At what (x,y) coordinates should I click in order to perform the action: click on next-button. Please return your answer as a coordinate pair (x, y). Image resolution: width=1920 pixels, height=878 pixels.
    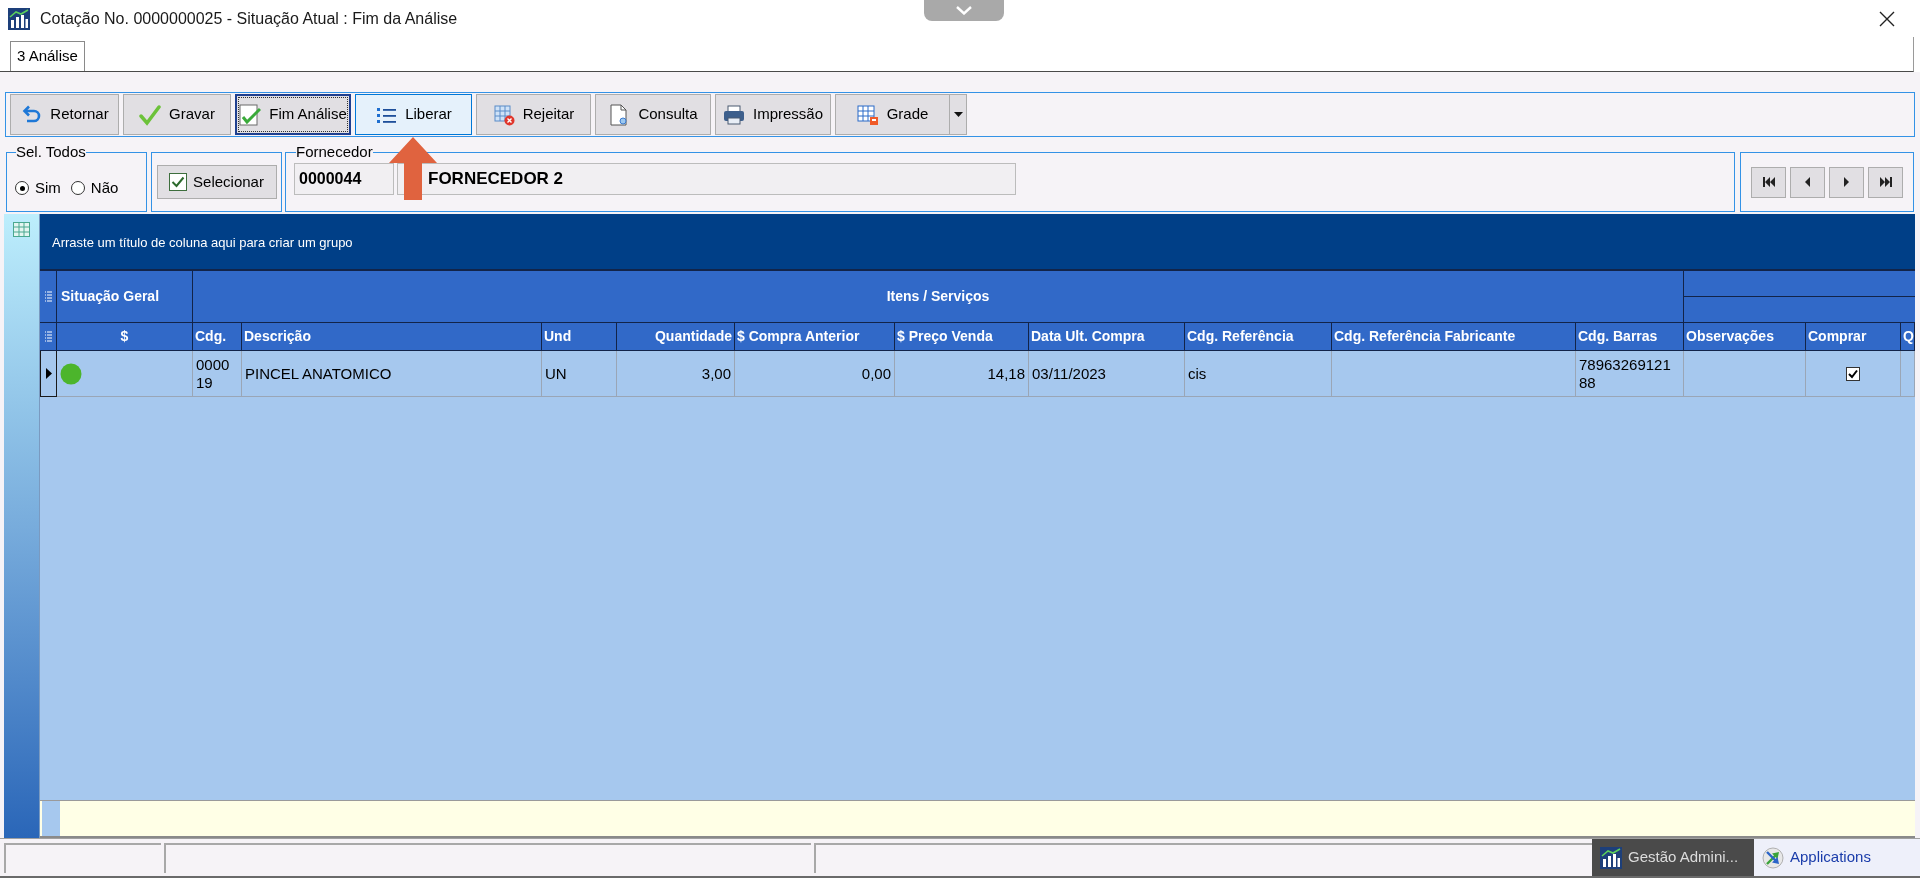
    Looking at the image, I should click on (1846, 182).